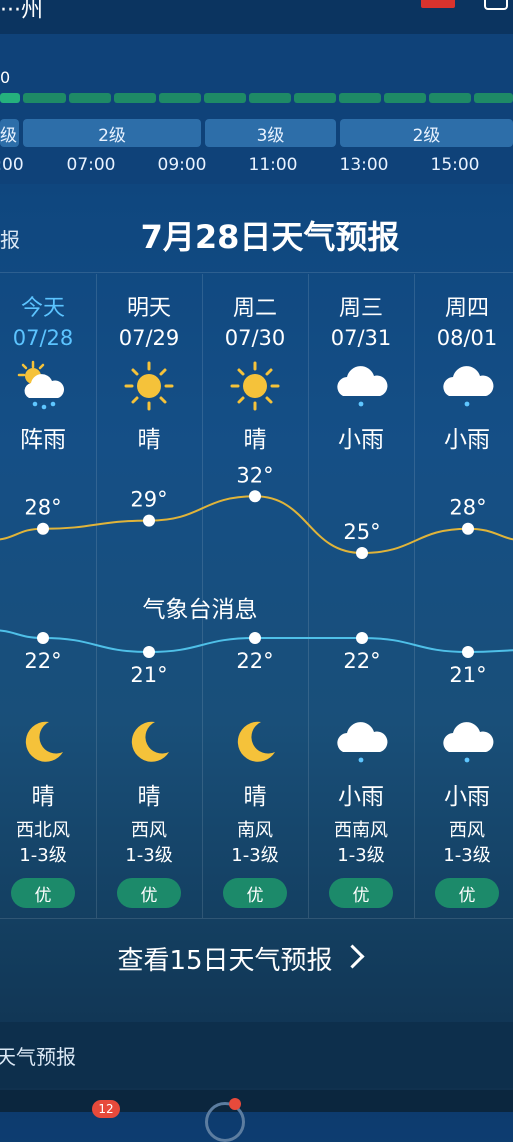 Image resolution: width=513 pixels, height=1142 pixels. Describe the element at coordinates (38, 1055) in the screenshot. I see `footer-label: 天气预报` at that location.